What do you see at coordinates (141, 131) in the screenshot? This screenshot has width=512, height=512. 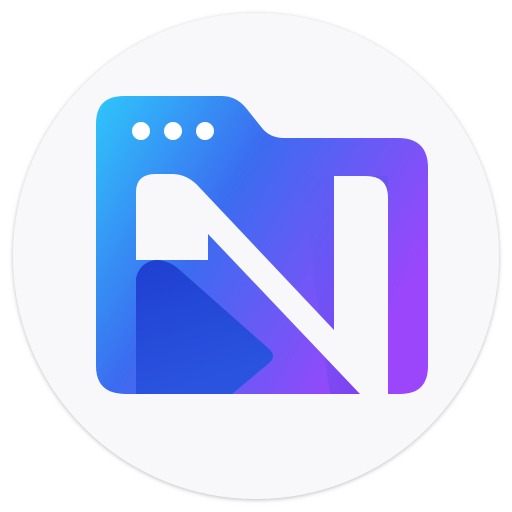 I see `window-dot-1-icon` at bounding box center [141, 131].